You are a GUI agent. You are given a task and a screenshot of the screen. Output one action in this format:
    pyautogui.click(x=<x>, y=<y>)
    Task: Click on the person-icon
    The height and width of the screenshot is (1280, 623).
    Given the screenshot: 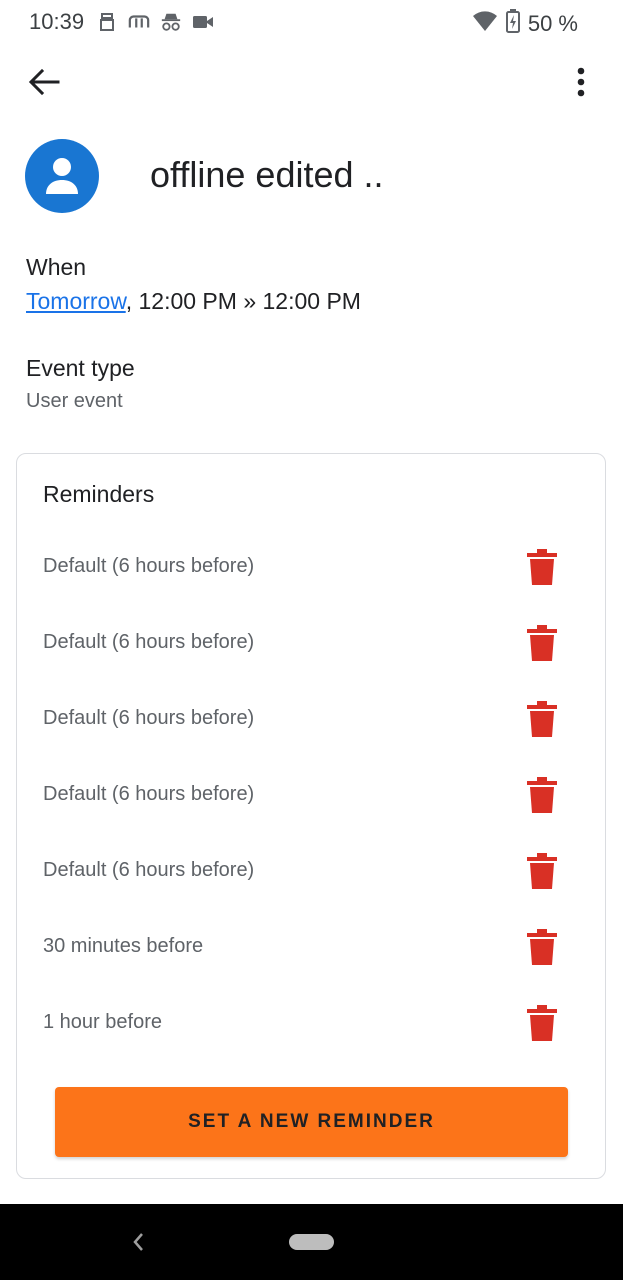 What is the action you would take?
    pyautogui.click(x=62, y=176)
    